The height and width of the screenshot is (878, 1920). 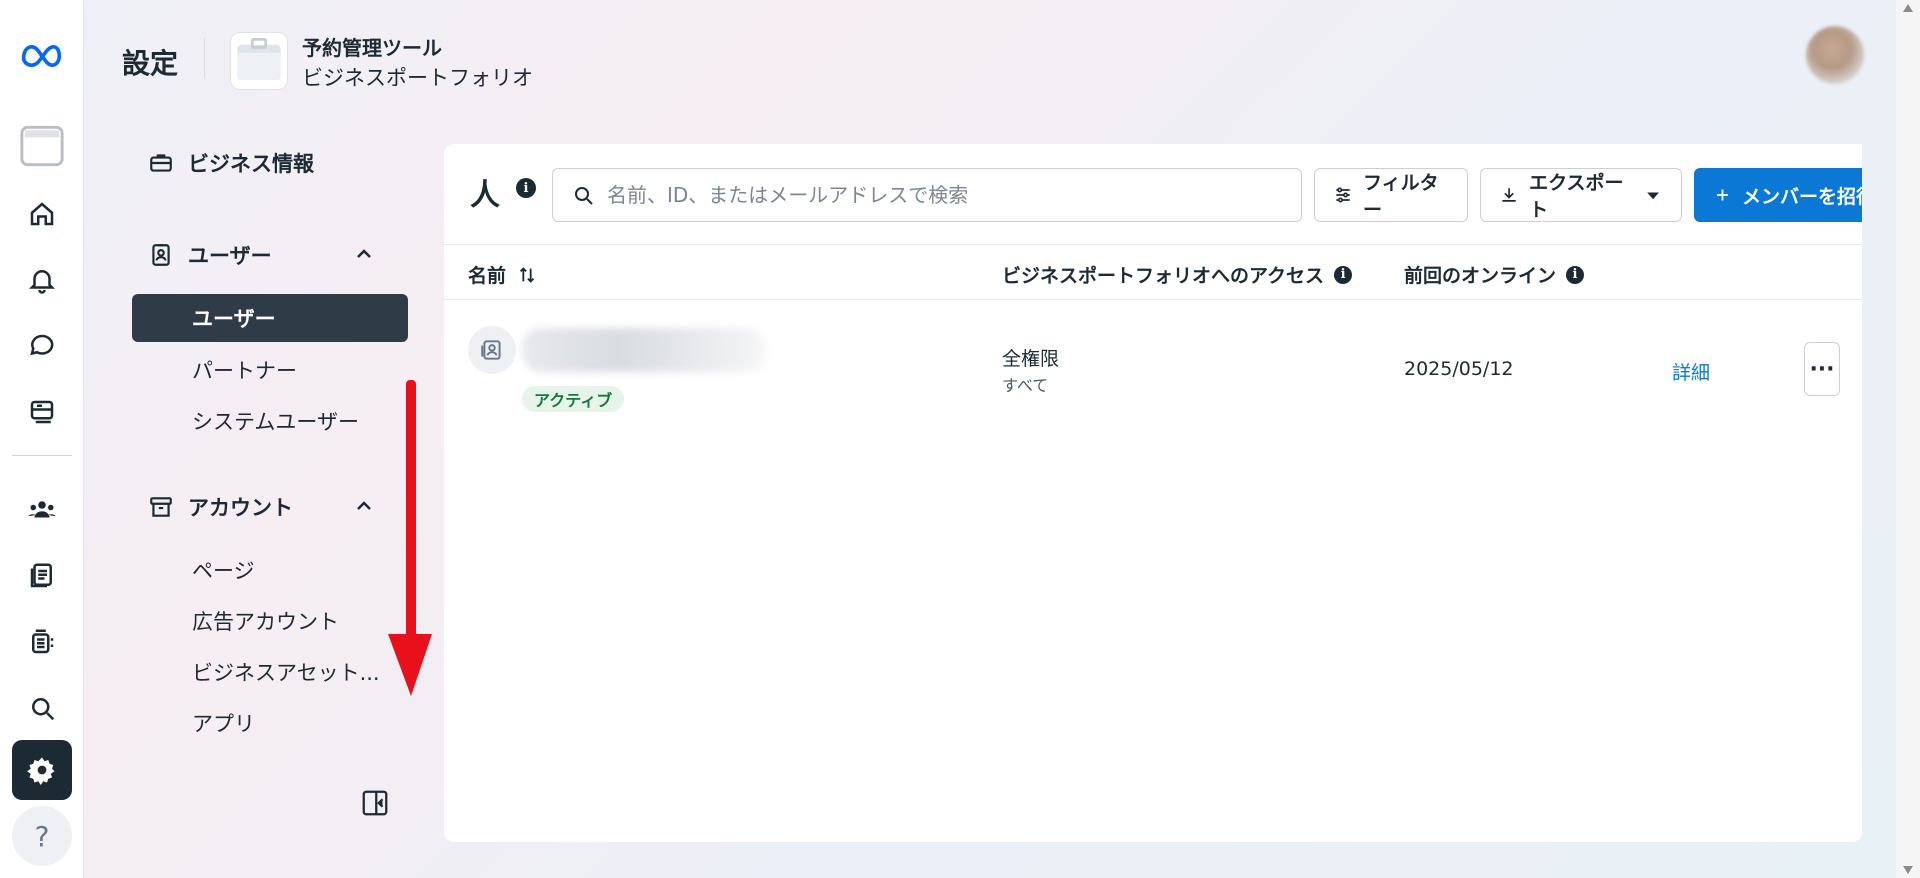 I want to click on sidebar-section-users: ユーザー, so click(x=210, y=255).